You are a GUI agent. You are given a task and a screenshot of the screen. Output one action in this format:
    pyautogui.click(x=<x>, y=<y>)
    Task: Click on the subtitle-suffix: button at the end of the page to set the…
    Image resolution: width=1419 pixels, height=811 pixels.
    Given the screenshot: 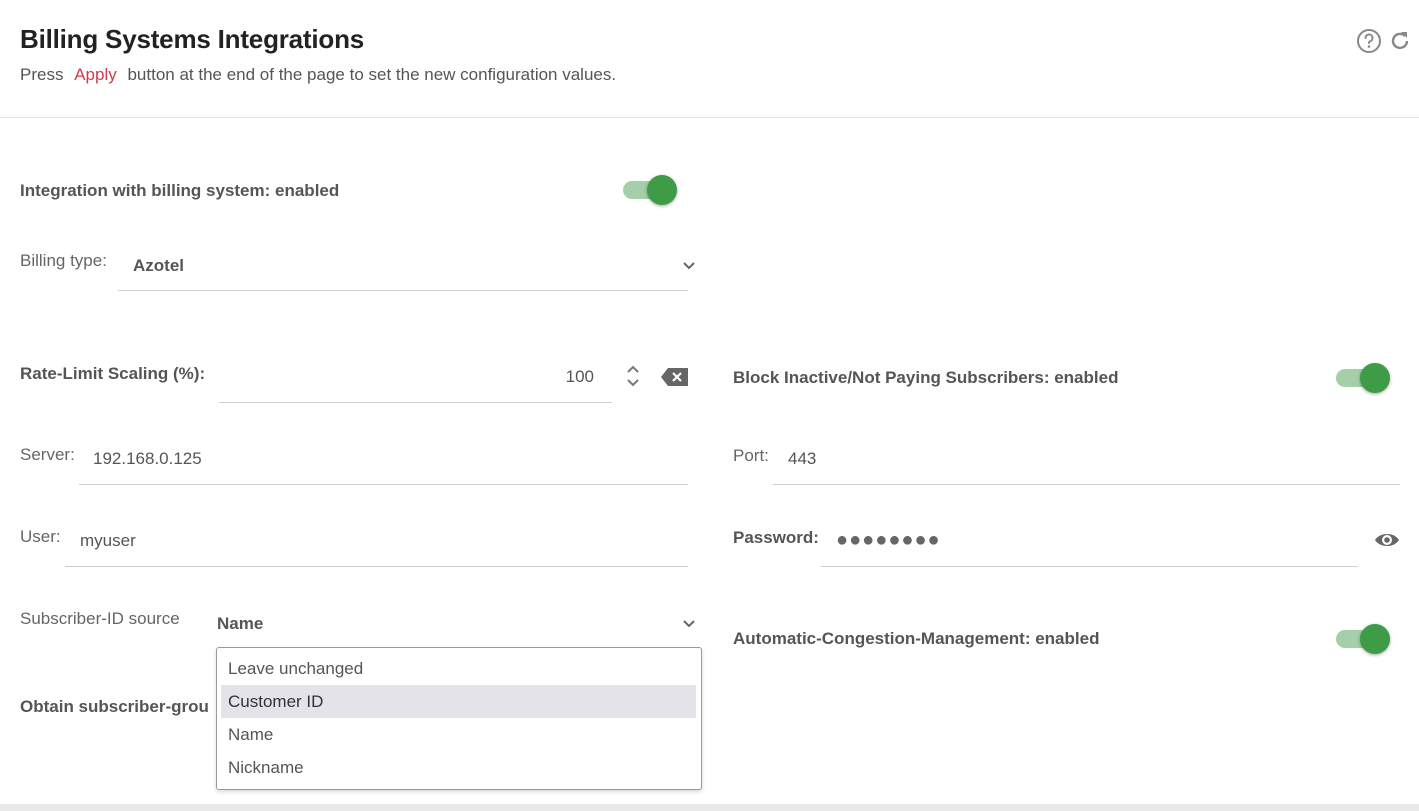 What is the action you would take?
    pyautogui.click(x=372, y=74)
    